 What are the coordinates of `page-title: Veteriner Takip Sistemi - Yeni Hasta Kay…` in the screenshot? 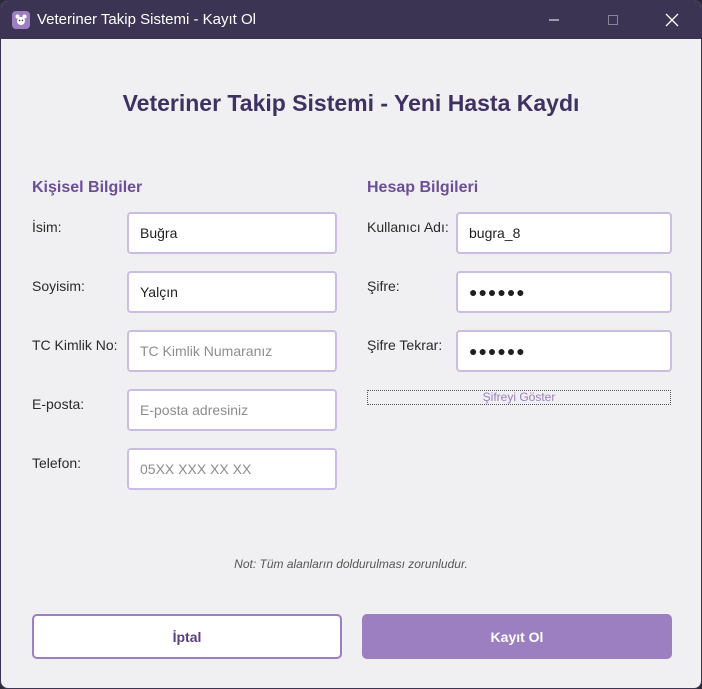 It's located at (351, 103).